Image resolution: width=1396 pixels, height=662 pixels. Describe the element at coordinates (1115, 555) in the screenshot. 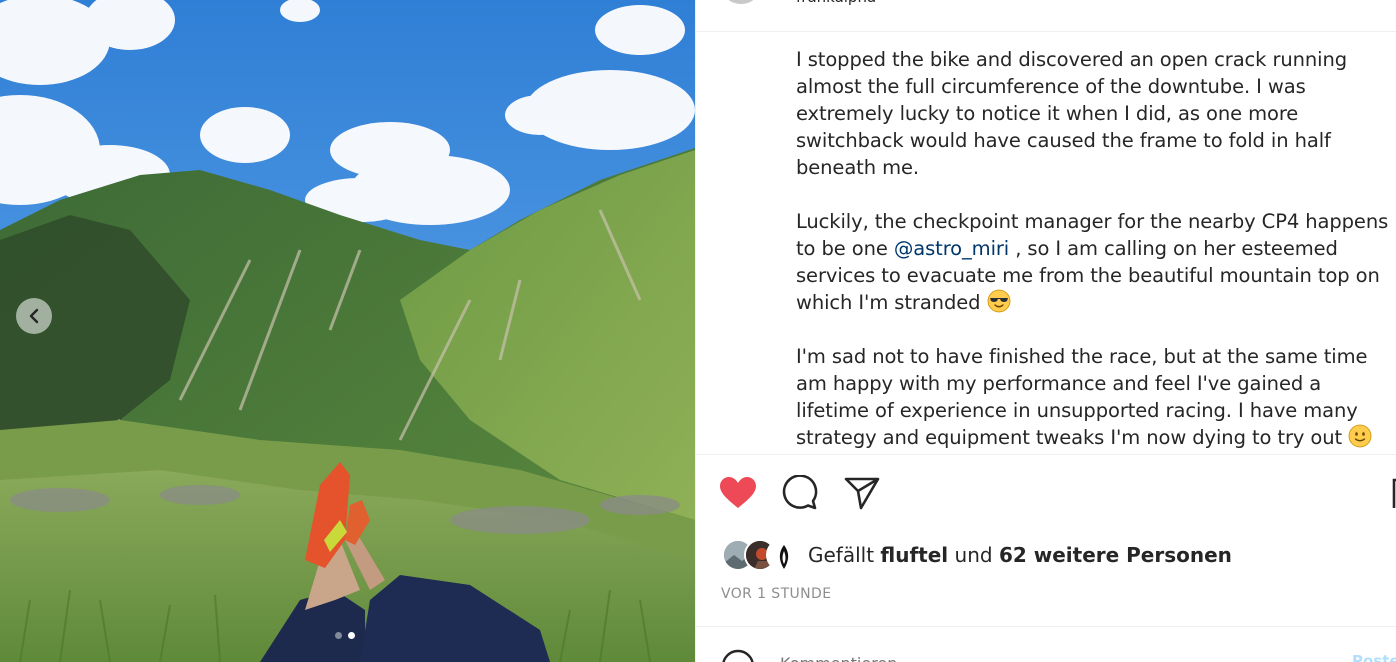

I see `likes-count-link: 62 weitere Personen` at that location.